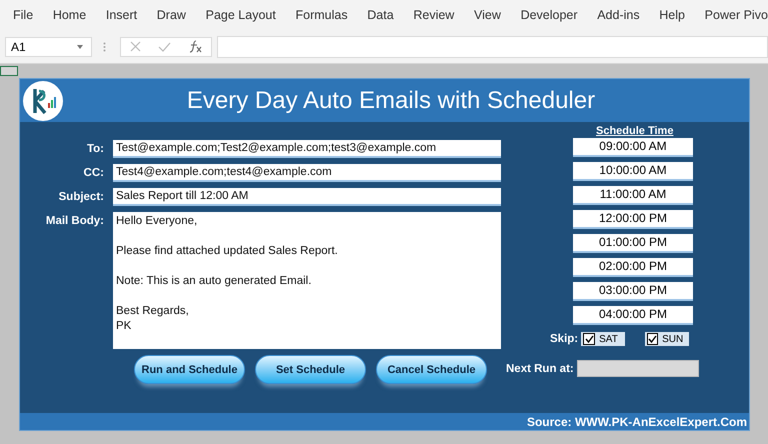  What do you see at coordinates (540, 368) in the screenshot?
I see `next-run-label: Next Run at:` at bounding box center [540, 368].